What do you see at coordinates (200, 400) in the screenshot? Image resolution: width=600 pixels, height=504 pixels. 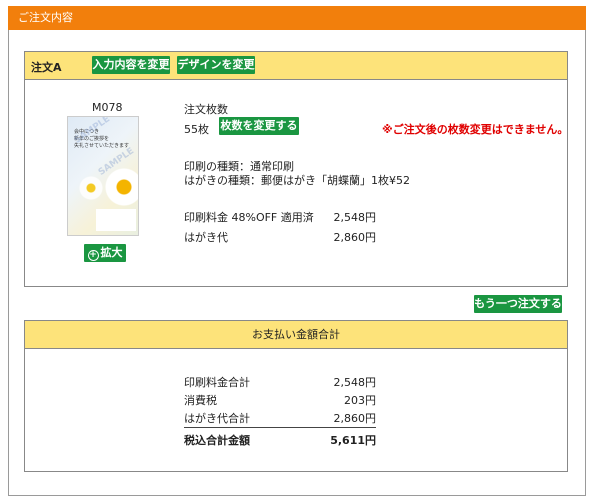 I see `summary-row-label: 消費税` at bounding box center [200, 400].